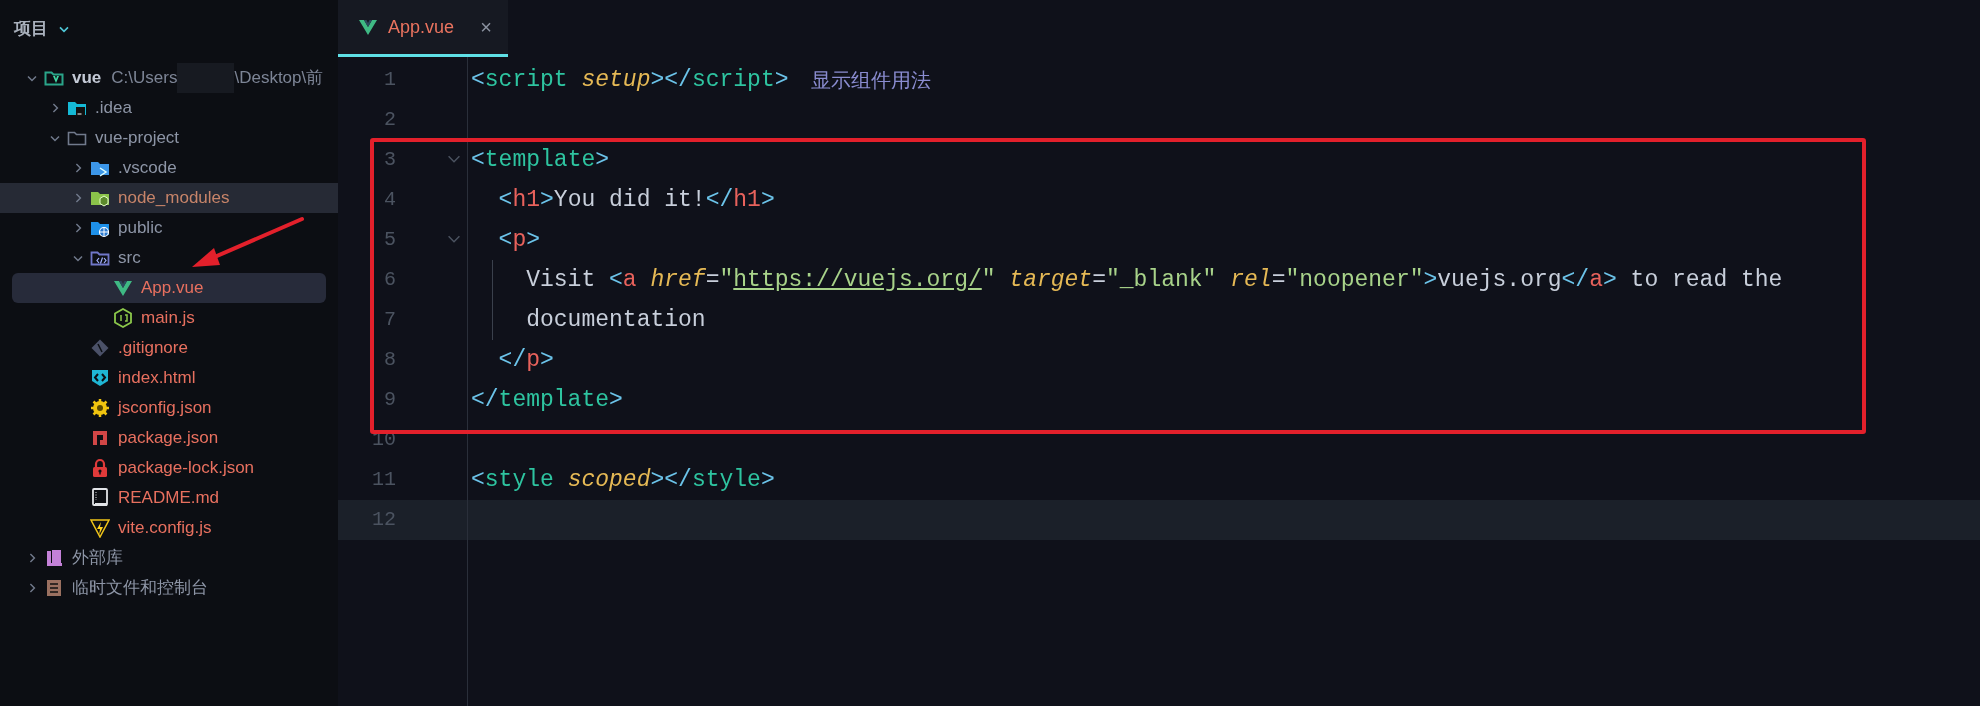  What do you see at coordinates (169, 258) in the screenshot?
I see `tree-item: src` at bounding box center [169, 258].